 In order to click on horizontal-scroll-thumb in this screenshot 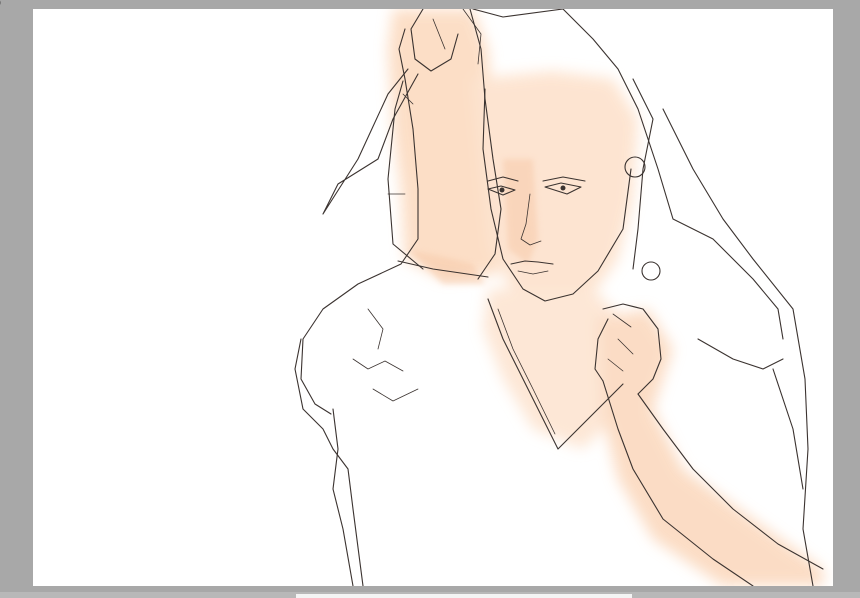, I will do `click(464, 596)`.